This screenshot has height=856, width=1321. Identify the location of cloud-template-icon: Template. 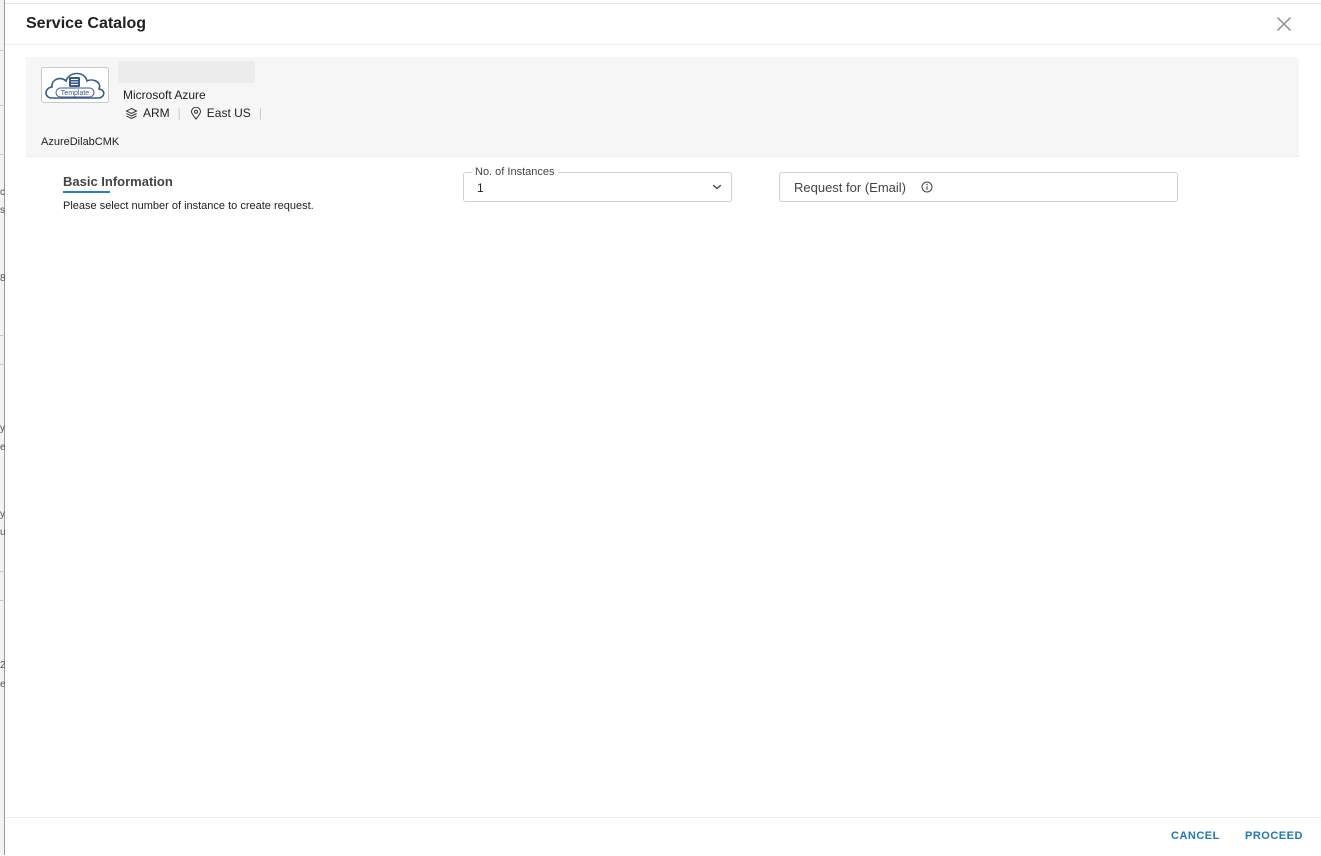
(75, 85).